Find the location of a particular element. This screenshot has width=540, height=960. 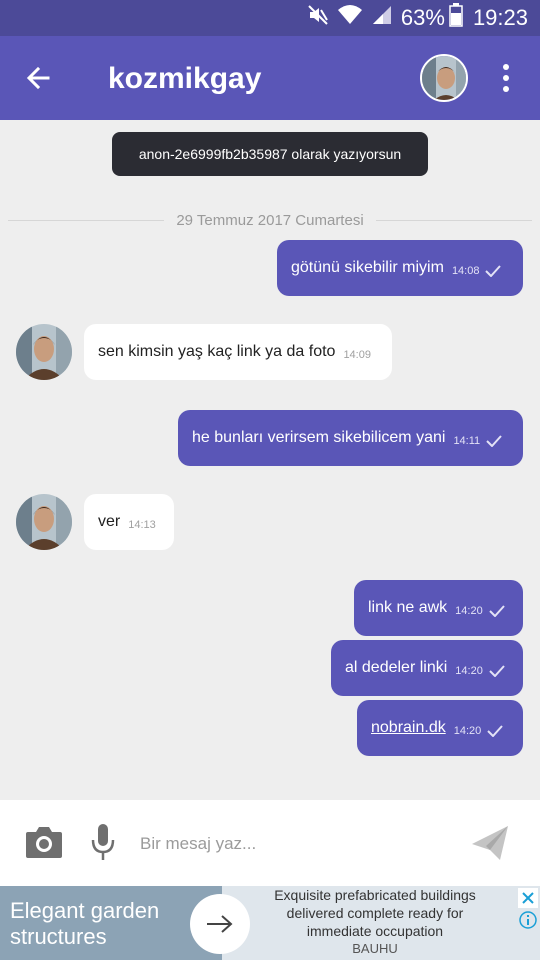

ad-brand: BAUHU is located at coordinates (375, 948).